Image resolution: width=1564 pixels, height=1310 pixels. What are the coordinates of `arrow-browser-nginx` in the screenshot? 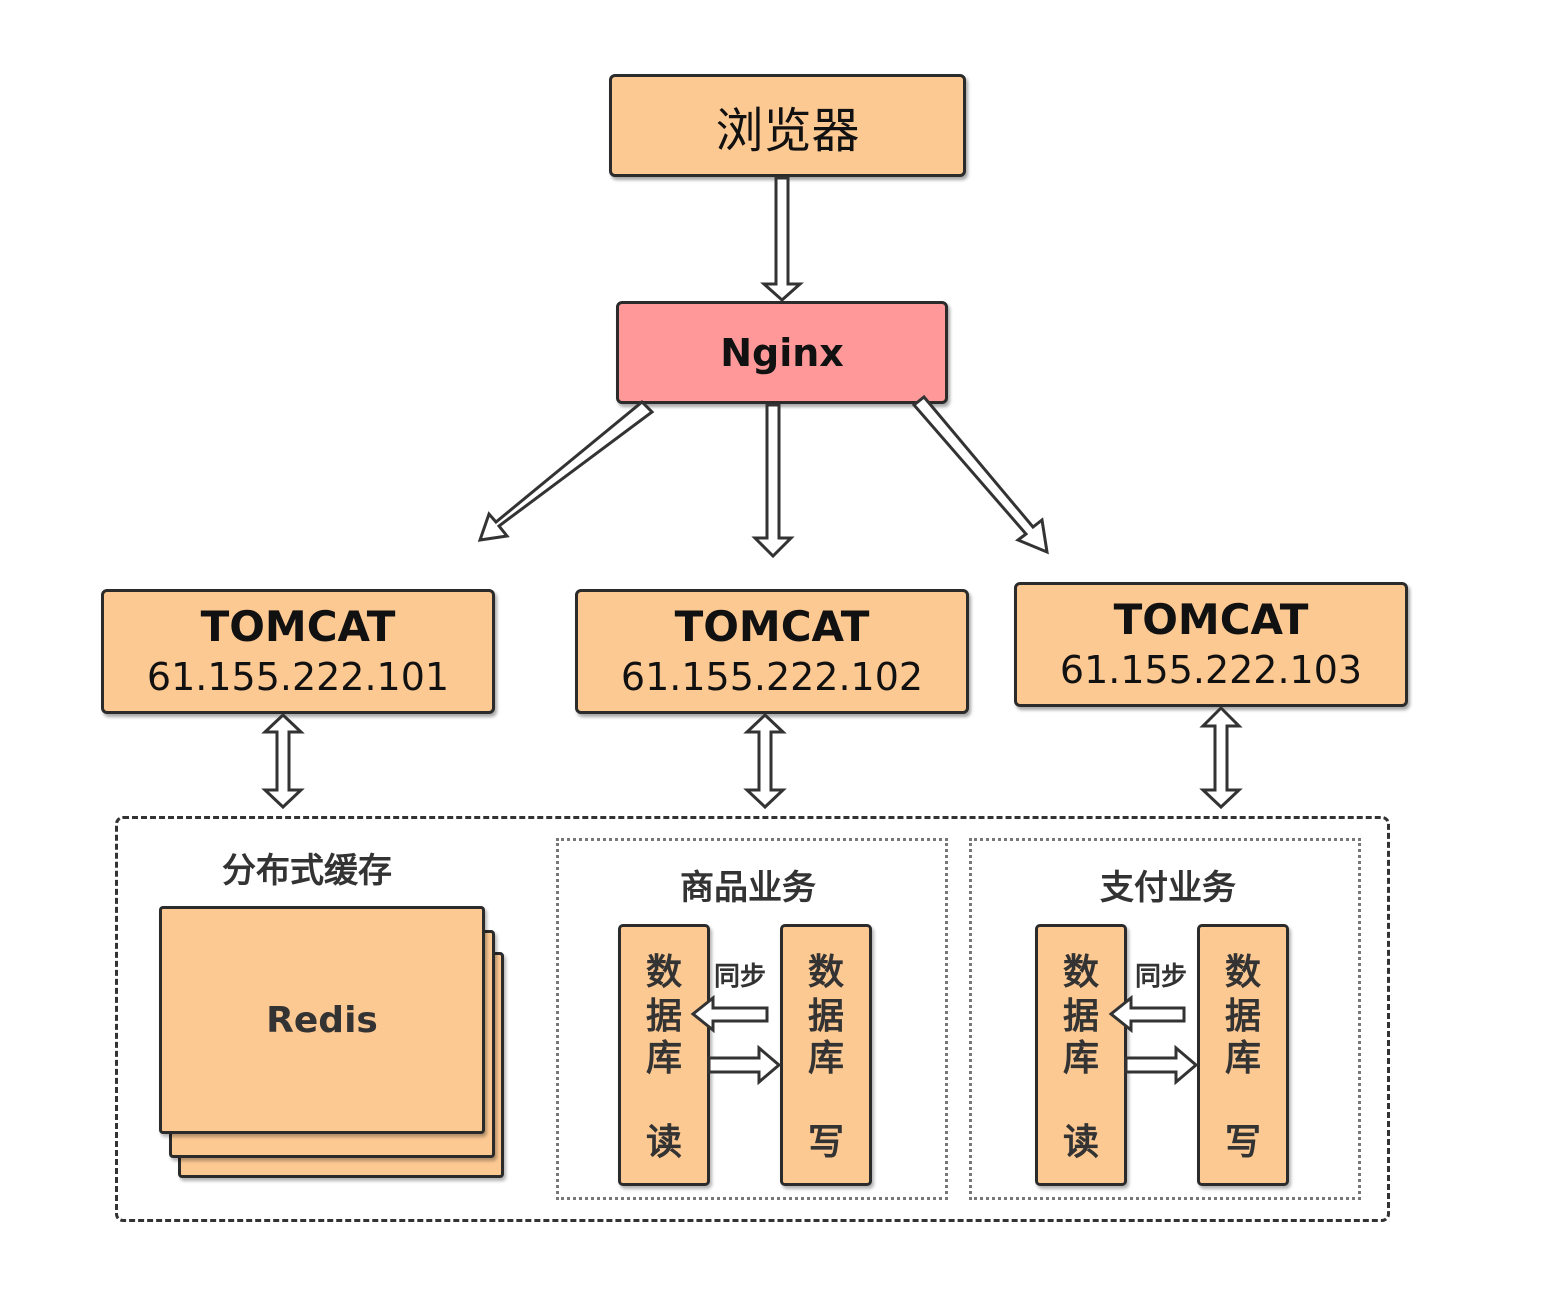 It's located at (782, 239).